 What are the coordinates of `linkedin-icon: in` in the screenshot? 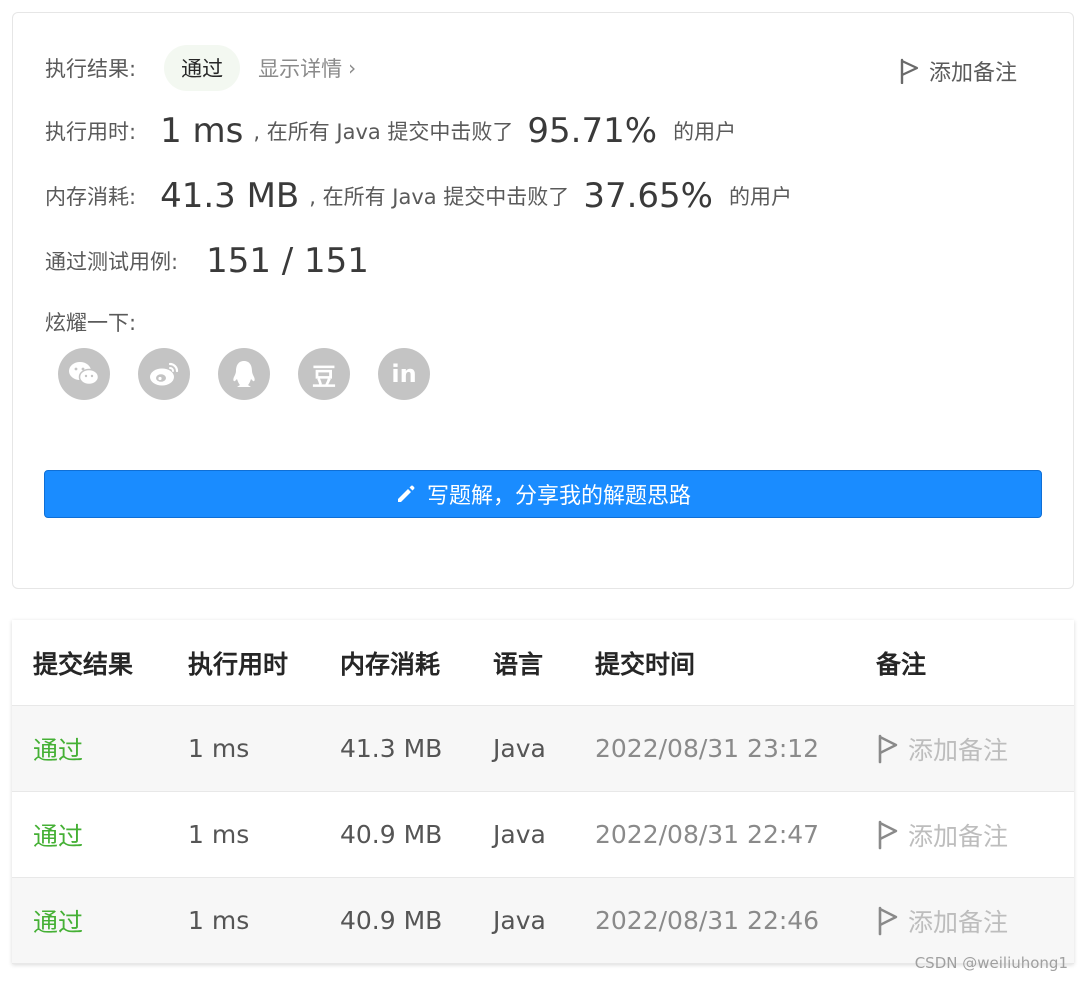 It's located at (404, 374).